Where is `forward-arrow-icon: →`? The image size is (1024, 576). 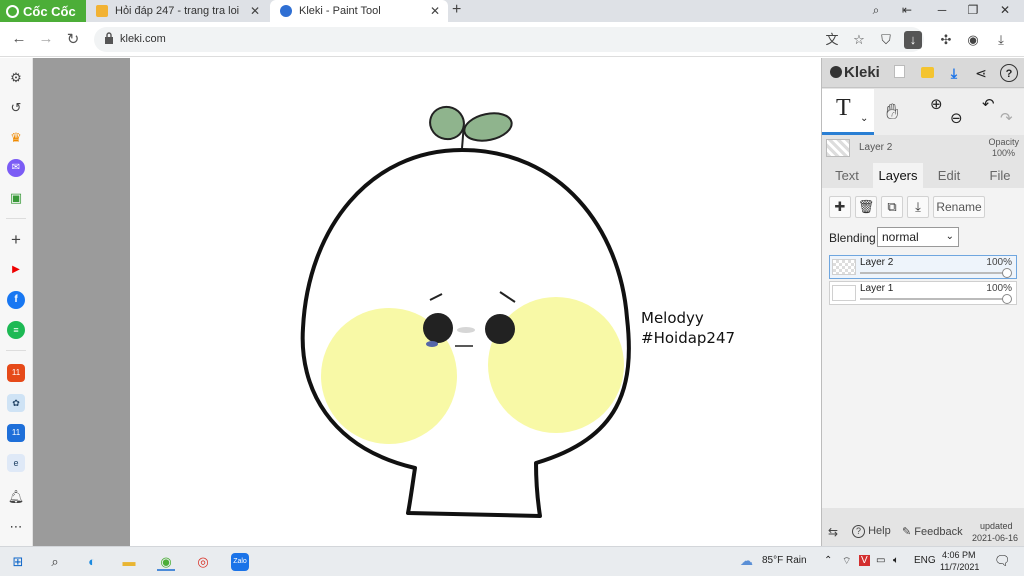
forward-arrow-icon: → is located at coordinates (46, 38).